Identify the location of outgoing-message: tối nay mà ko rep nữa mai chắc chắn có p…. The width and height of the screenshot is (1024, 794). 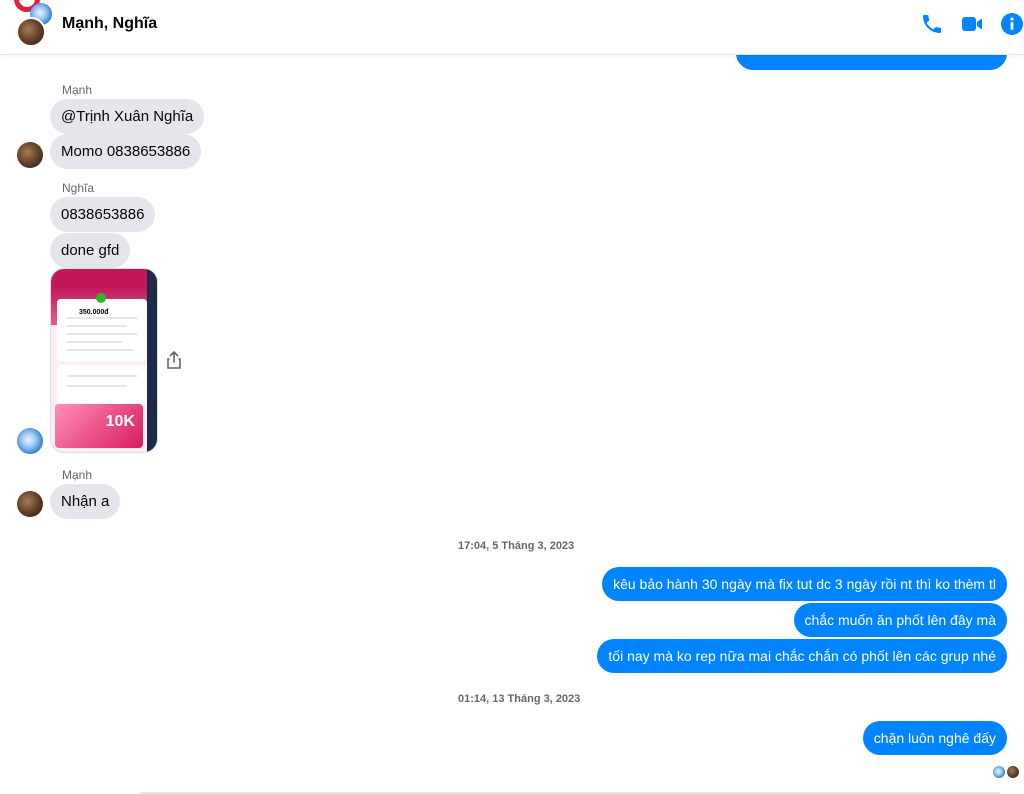
(802, 656).